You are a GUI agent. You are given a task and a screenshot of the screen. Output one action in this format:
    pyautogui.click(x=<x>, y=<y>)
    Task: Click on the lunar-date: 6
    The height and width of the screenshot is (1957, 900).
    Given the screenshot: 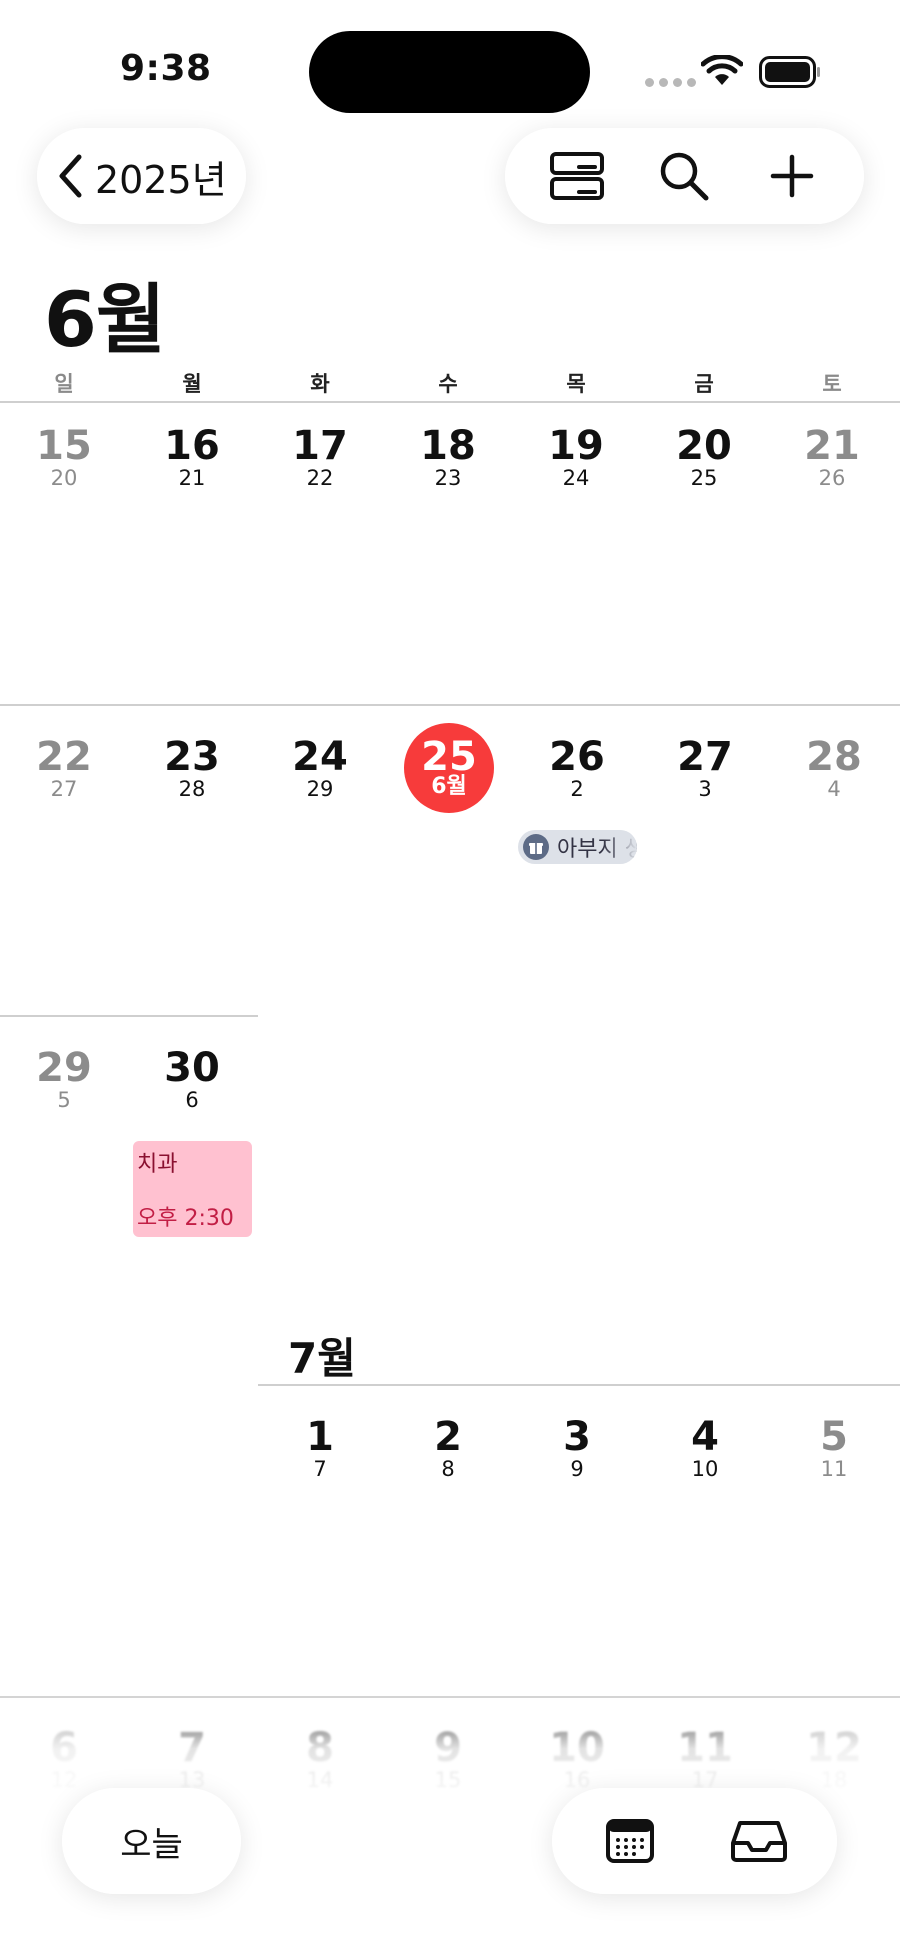 What is the action you would take?
    pyautogui.click(x=192, y=1100)
    